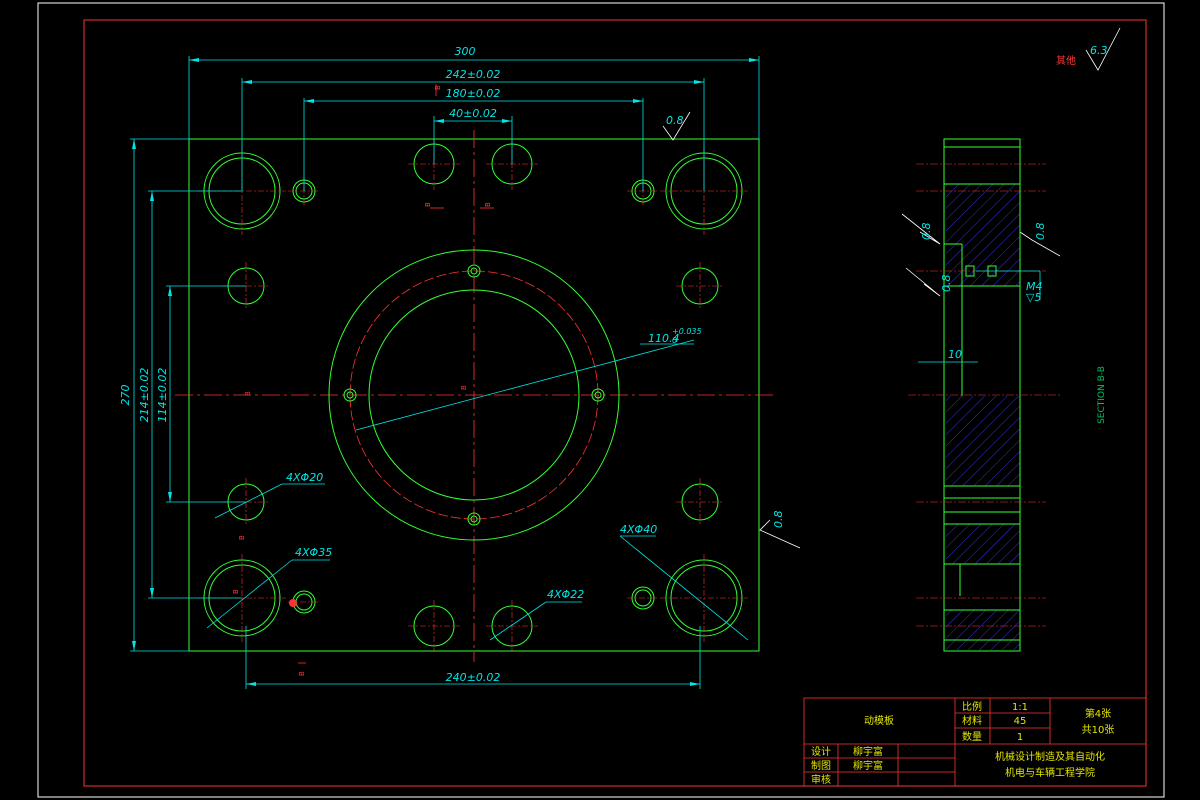 The width and height of the screenshot is (1200, 800). Describe the element at coordinates (675, 120) in the screenshot. I see `roughness-top: 0.8` at that location.